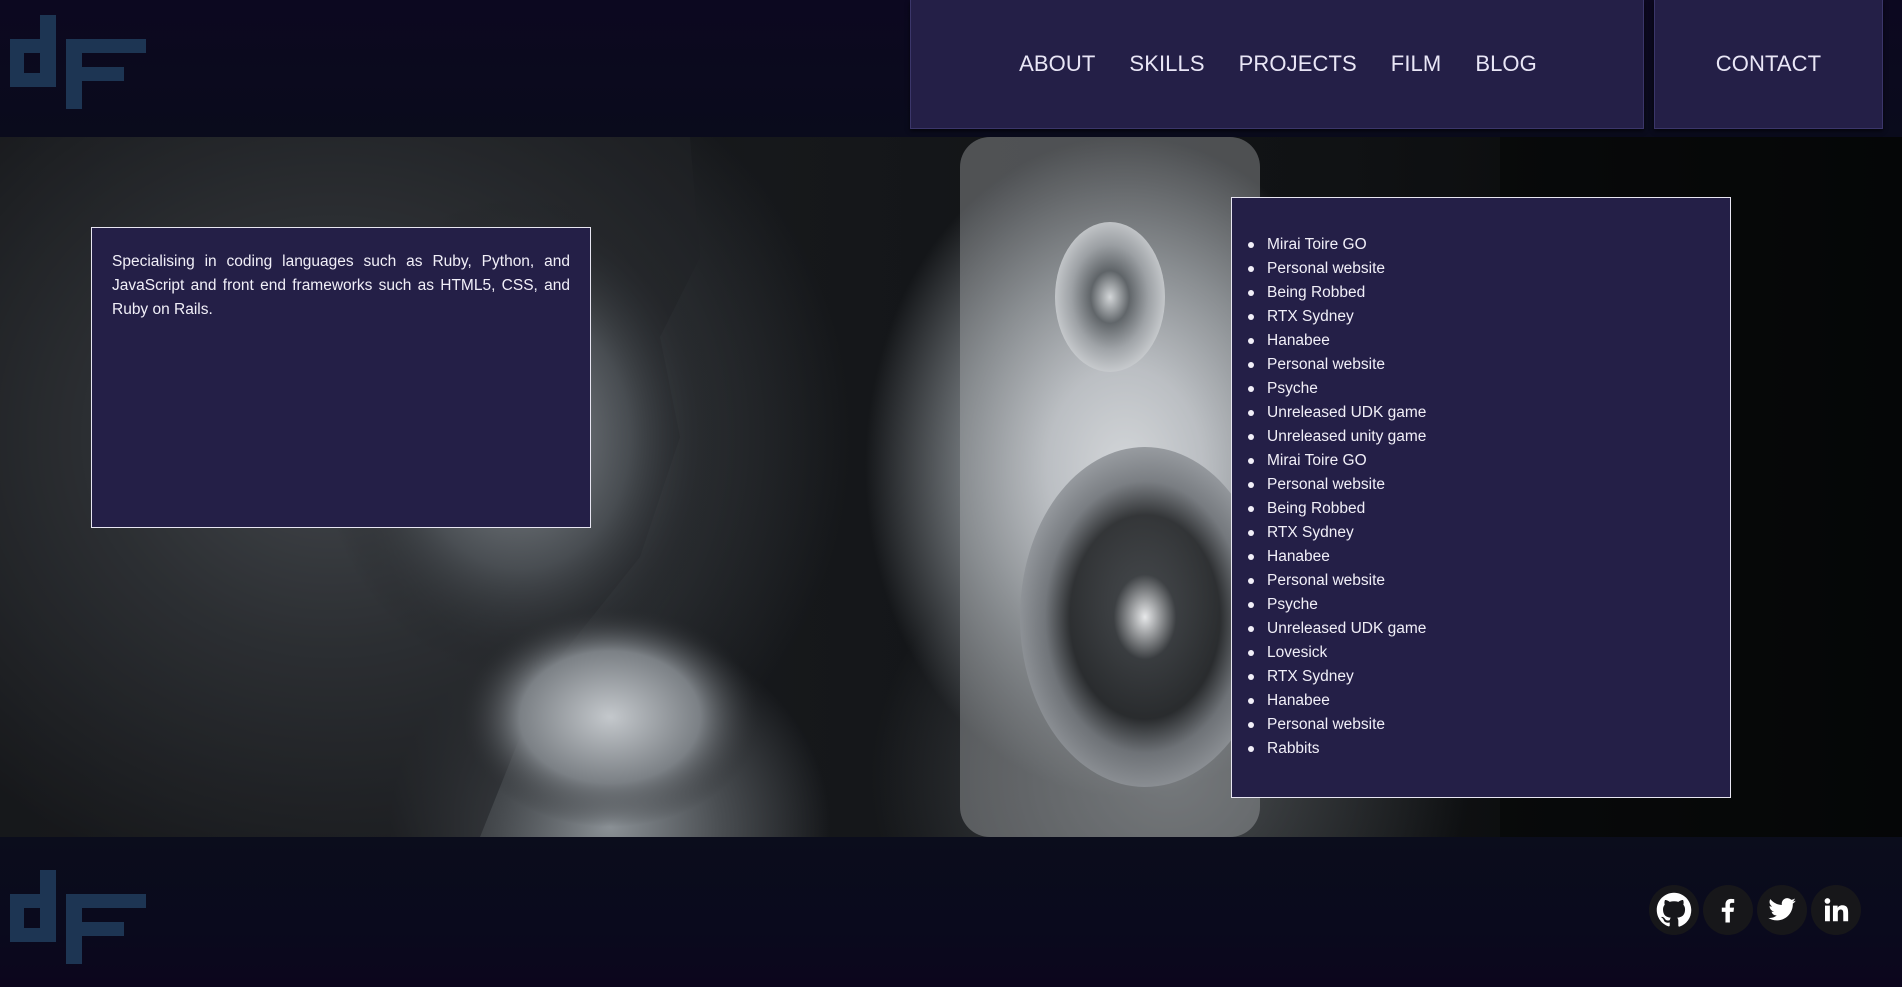  I want to click on facebook-link, so click(1728, 910).